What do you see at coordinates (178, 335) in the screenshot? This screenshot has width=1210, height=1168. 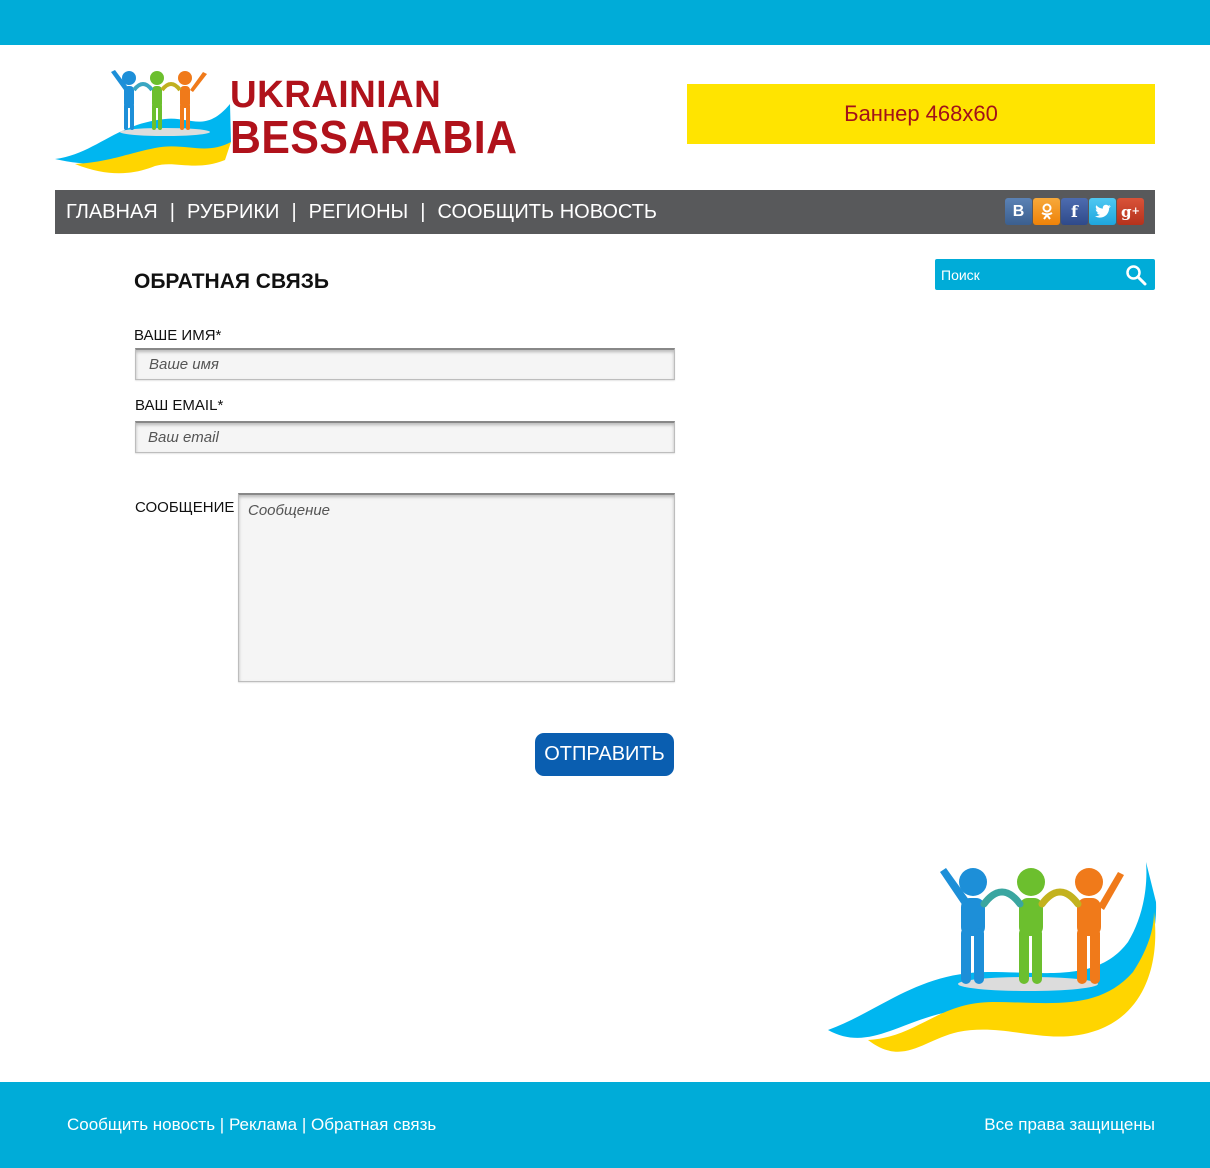 I see `name-label: ВАШЕ ИМЯ*` at bounding box center [178, 335].